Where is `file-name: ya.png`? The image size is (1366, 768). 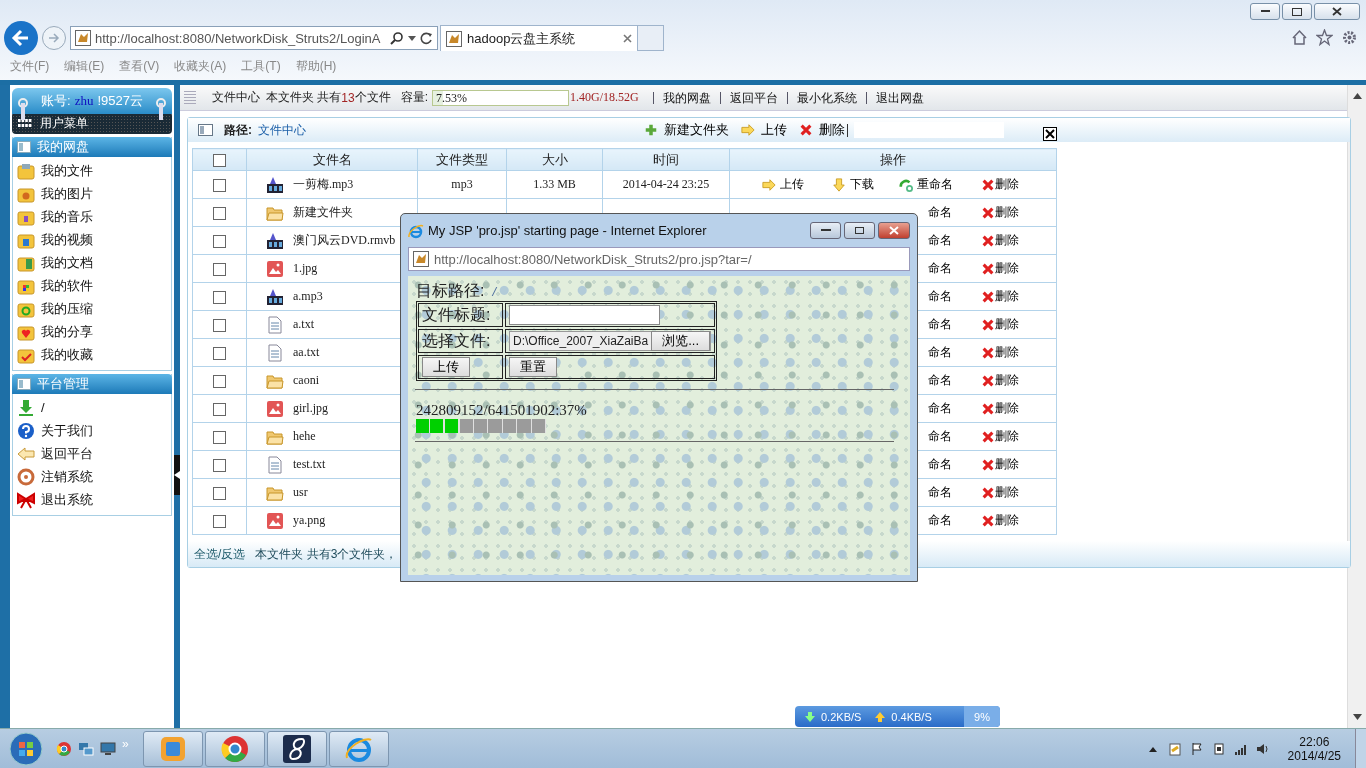
file-name: ya.png is located at coordinates (309, 520).